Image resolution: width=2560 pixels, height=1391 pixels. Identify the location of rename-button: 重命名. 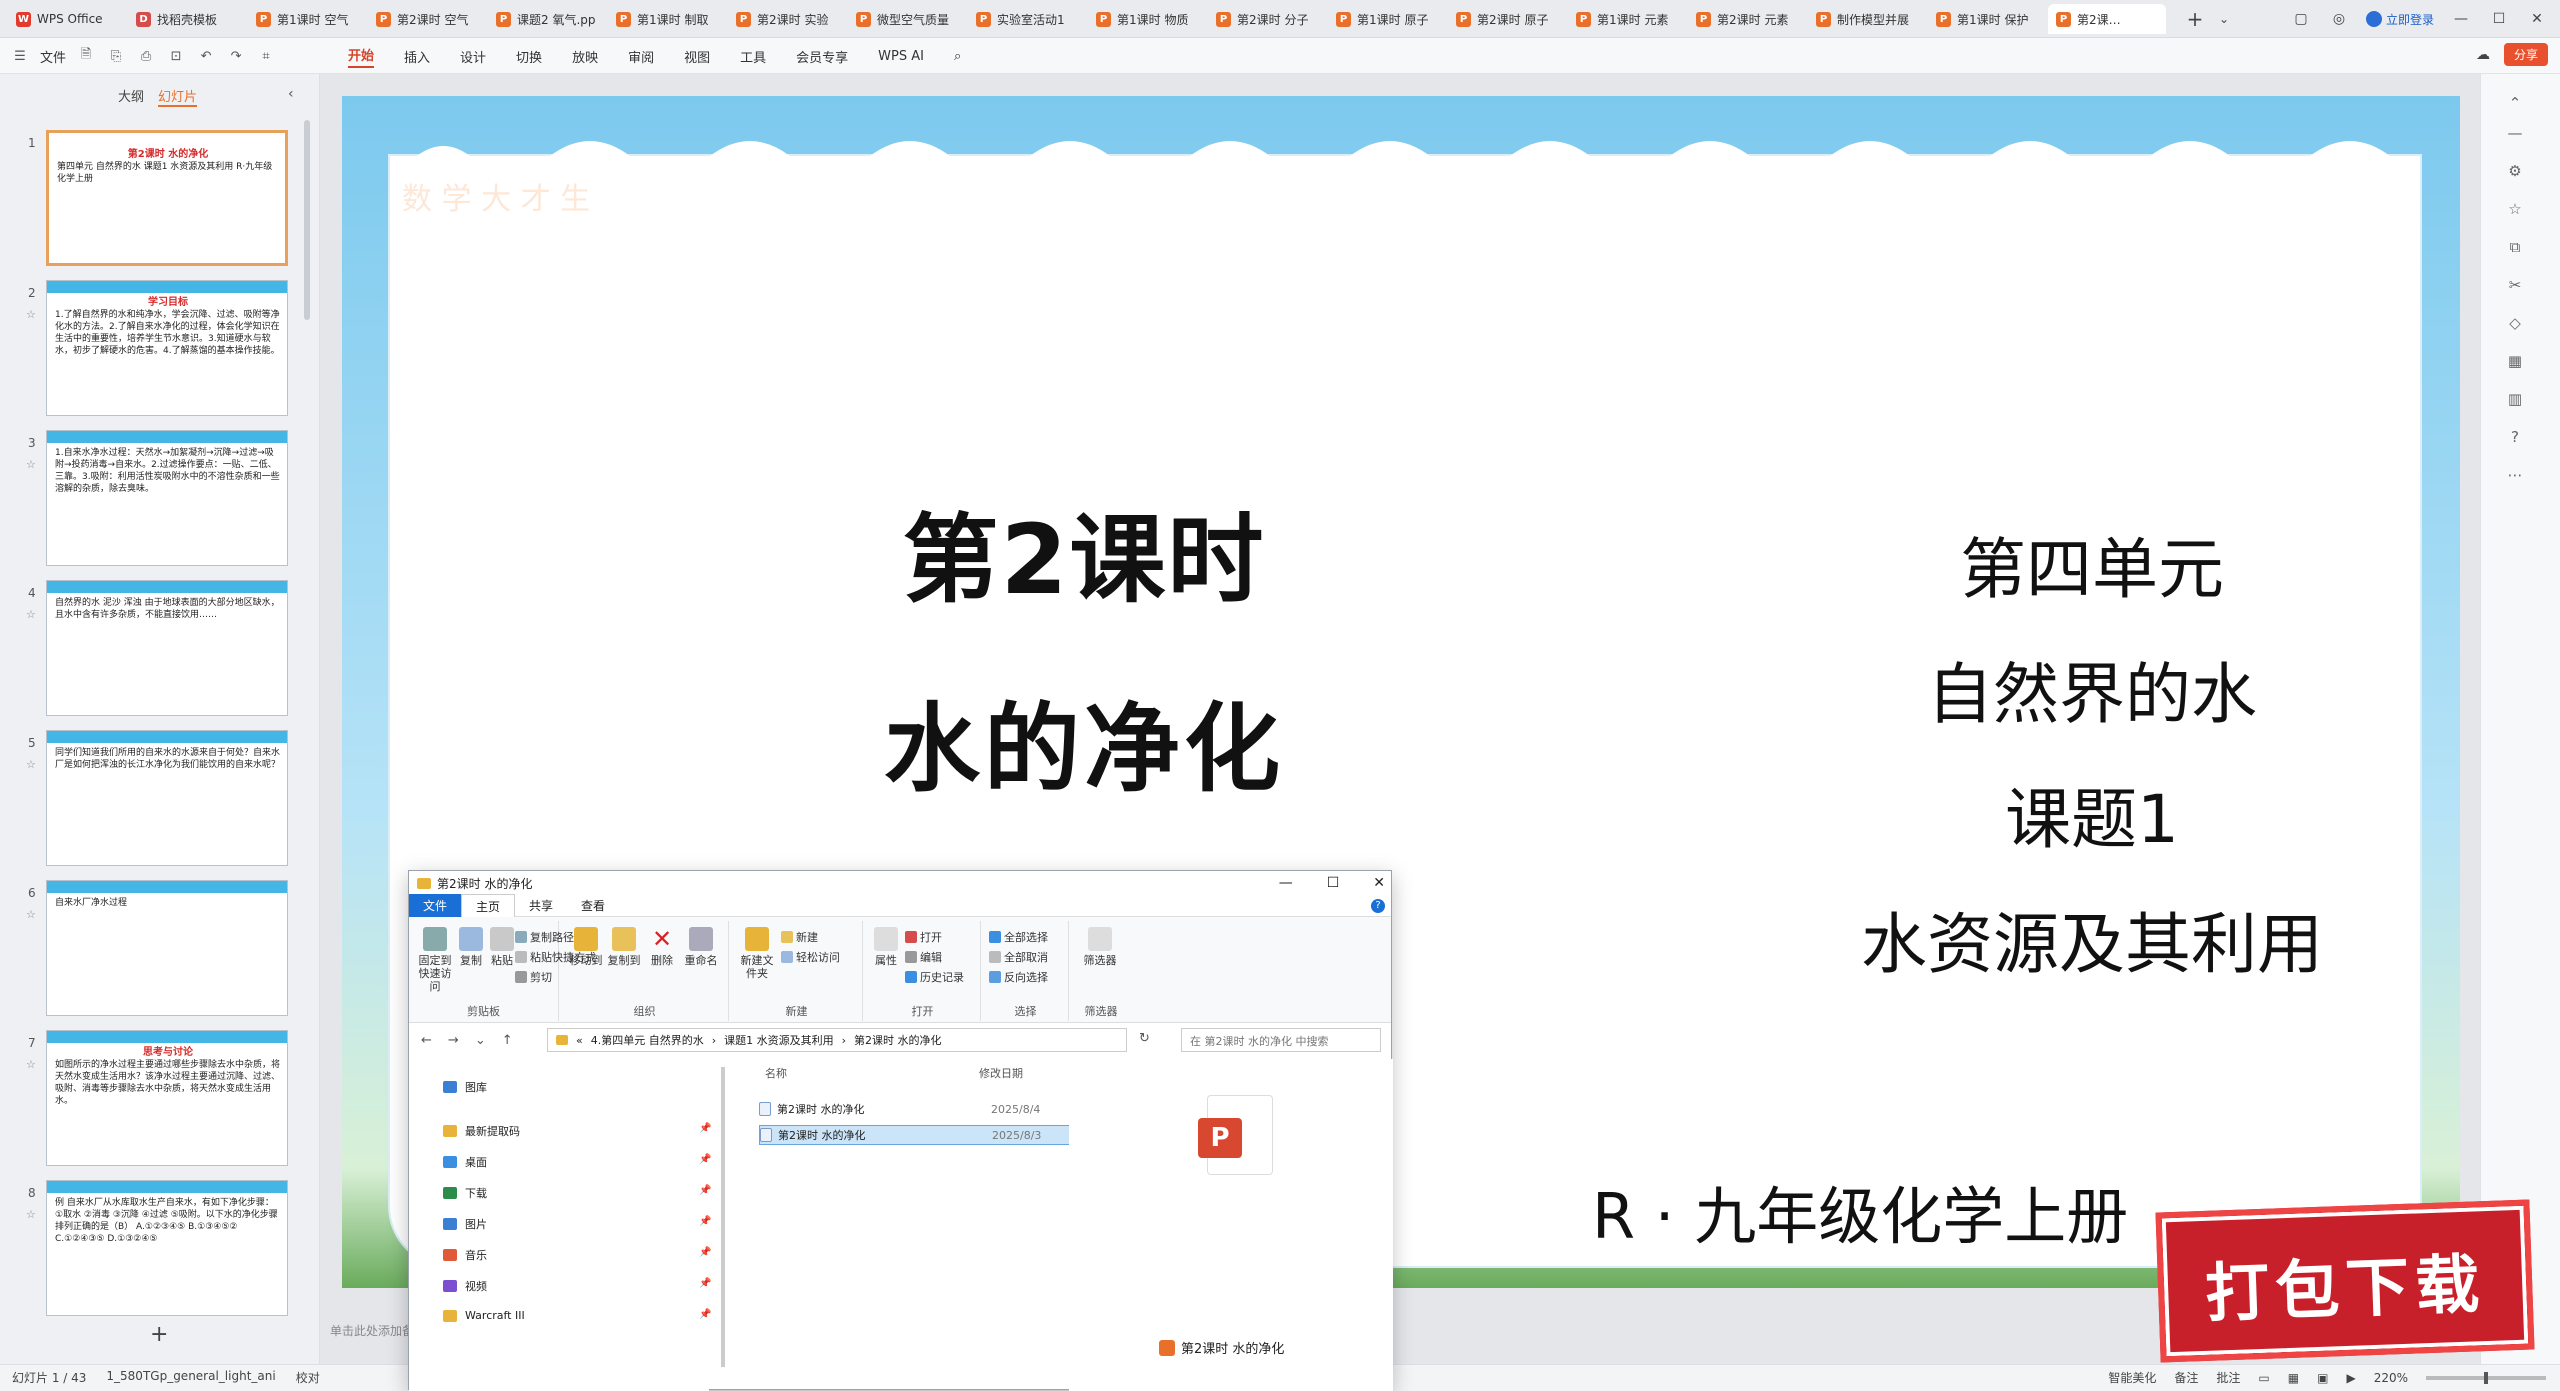
(701, 947).